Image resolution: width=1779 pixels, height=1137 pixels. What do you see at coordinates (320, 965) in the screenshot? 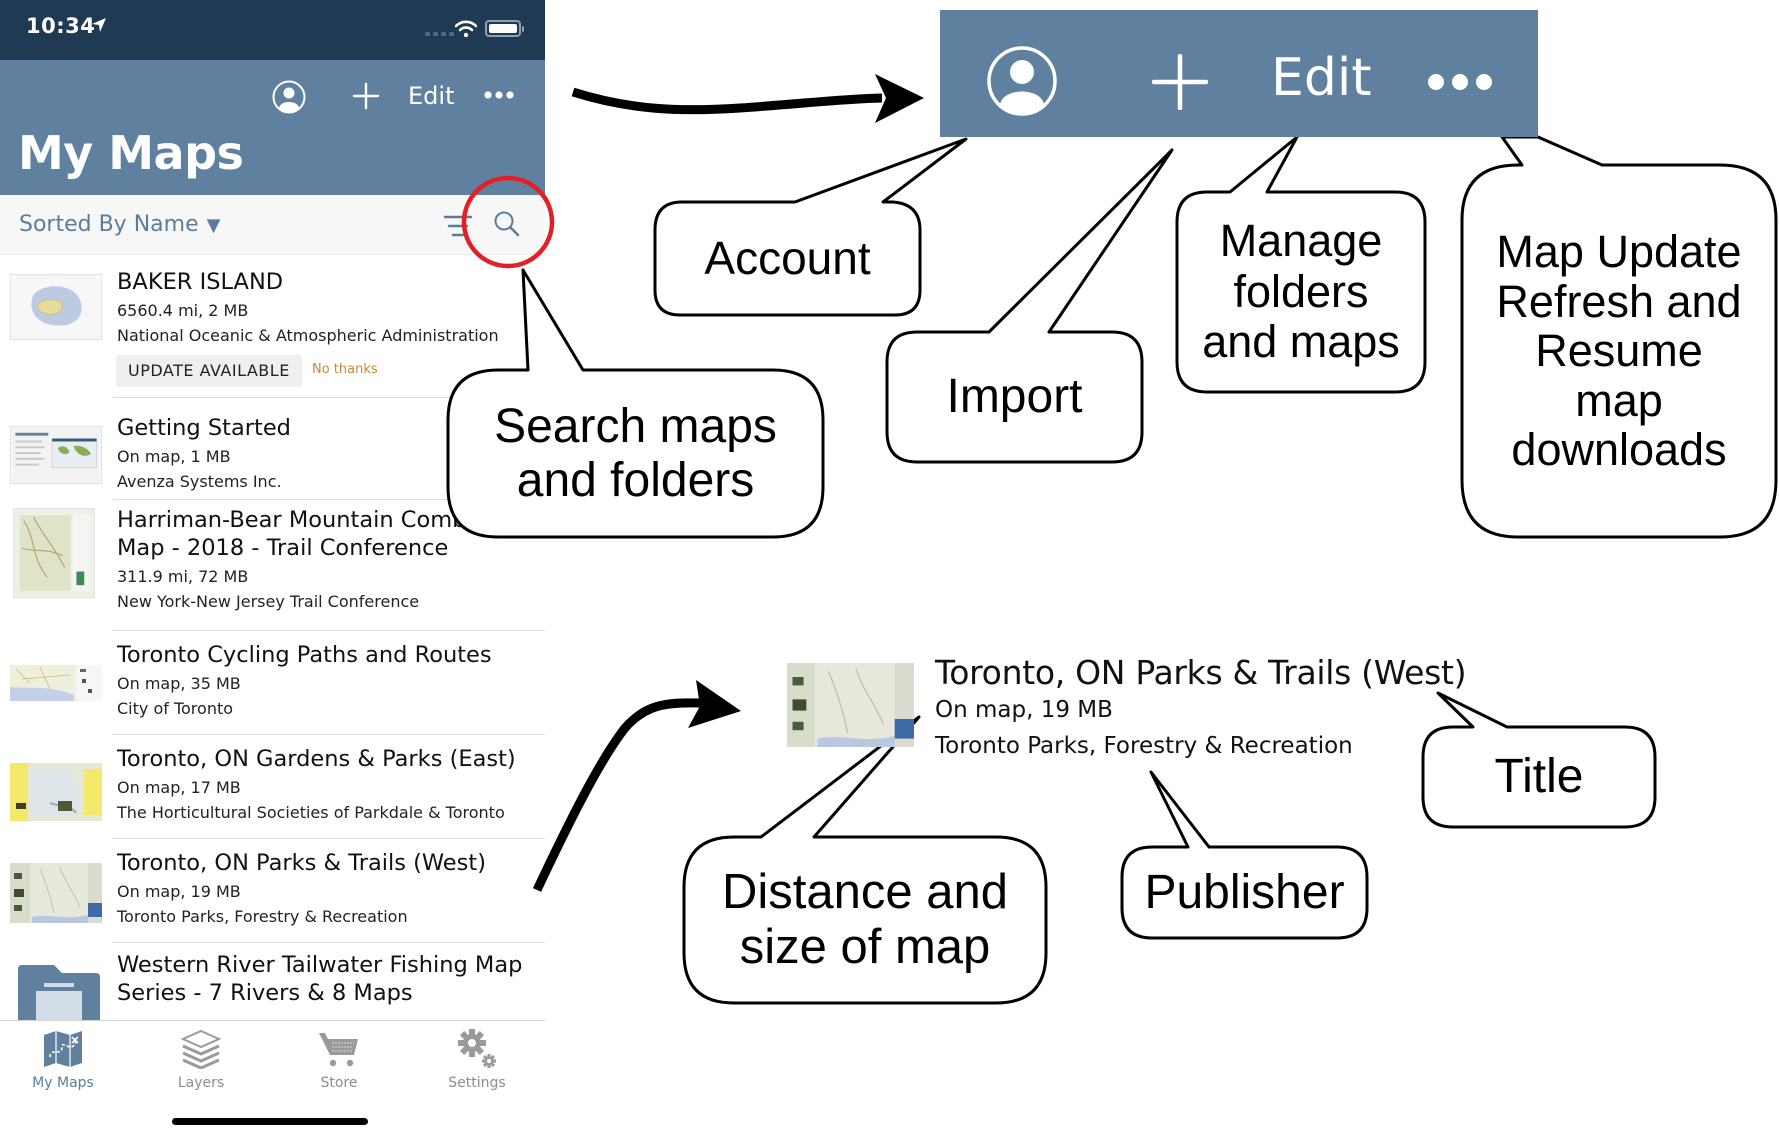
I see `folder-title: Western River Tailwater Fishing Map` at bounding box center [320, 965].